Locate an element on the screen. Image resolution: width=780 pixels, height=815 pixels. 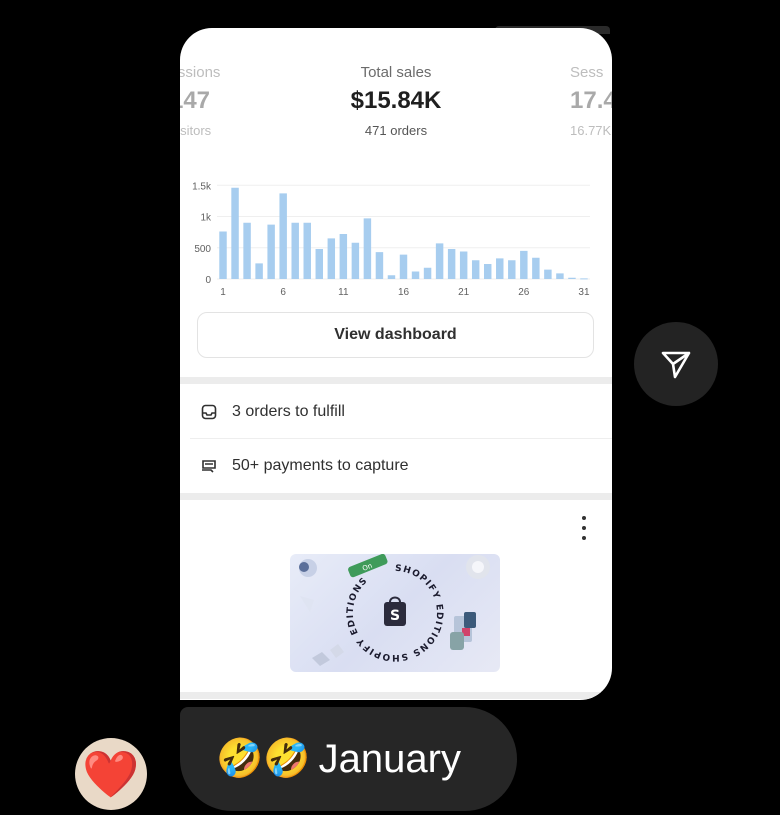
shopify-bag-letter: S is located at coordinates (395, 616).